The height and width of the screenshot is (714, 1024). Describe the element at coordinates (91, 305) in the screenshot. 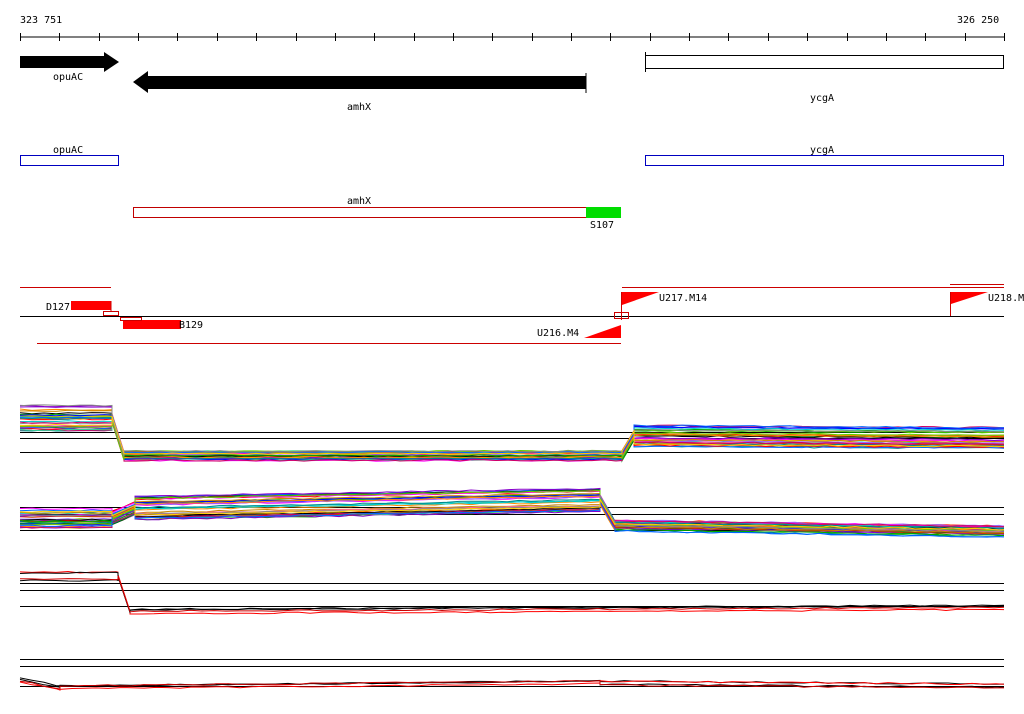

I see `feature-box-d127` at that location.